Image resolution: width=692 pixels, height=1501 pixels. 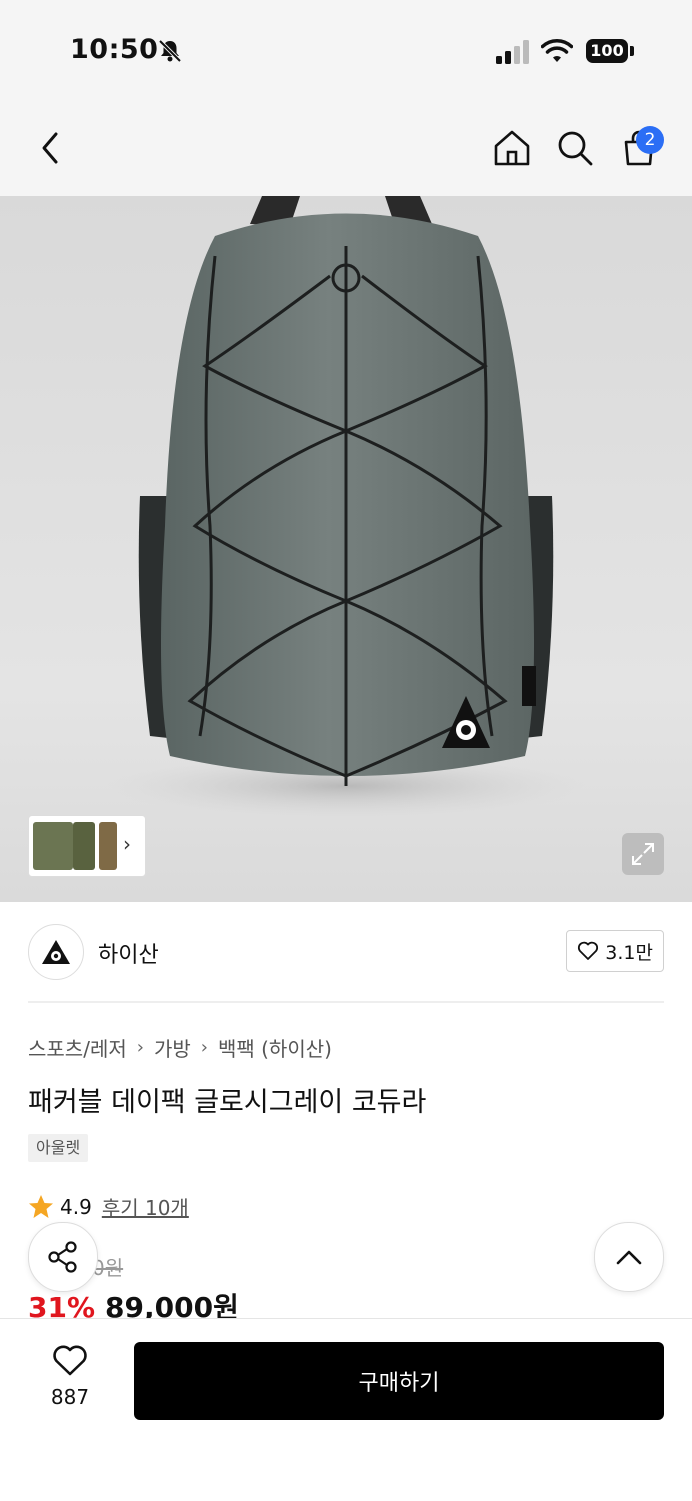 I want to click on thumbnail-strip: ›, so click(x=87, y=846).